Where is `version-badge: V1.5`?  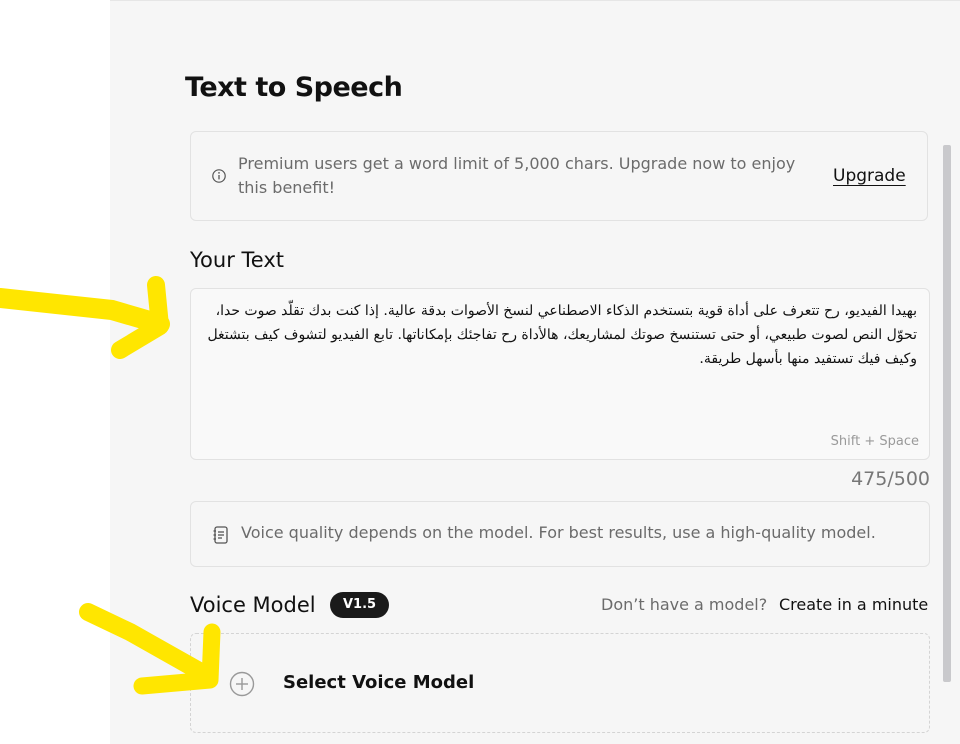
version-badge: V1.5 is located at coordinates (360, 605).